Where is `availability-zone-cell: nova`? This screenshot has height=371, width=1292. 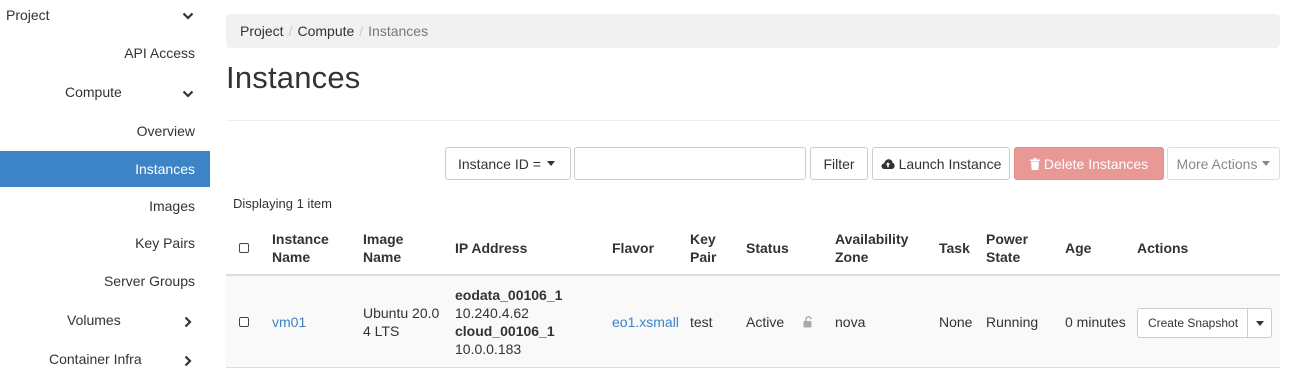 availability-zone-cell: nova is located at coordinates (850, 322).